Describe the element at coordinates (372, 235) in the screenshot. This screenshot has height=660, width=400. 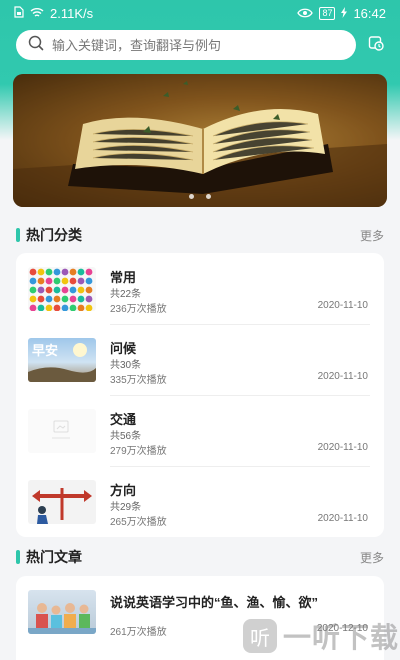
I see `categories-more-link: 更多` at that location.